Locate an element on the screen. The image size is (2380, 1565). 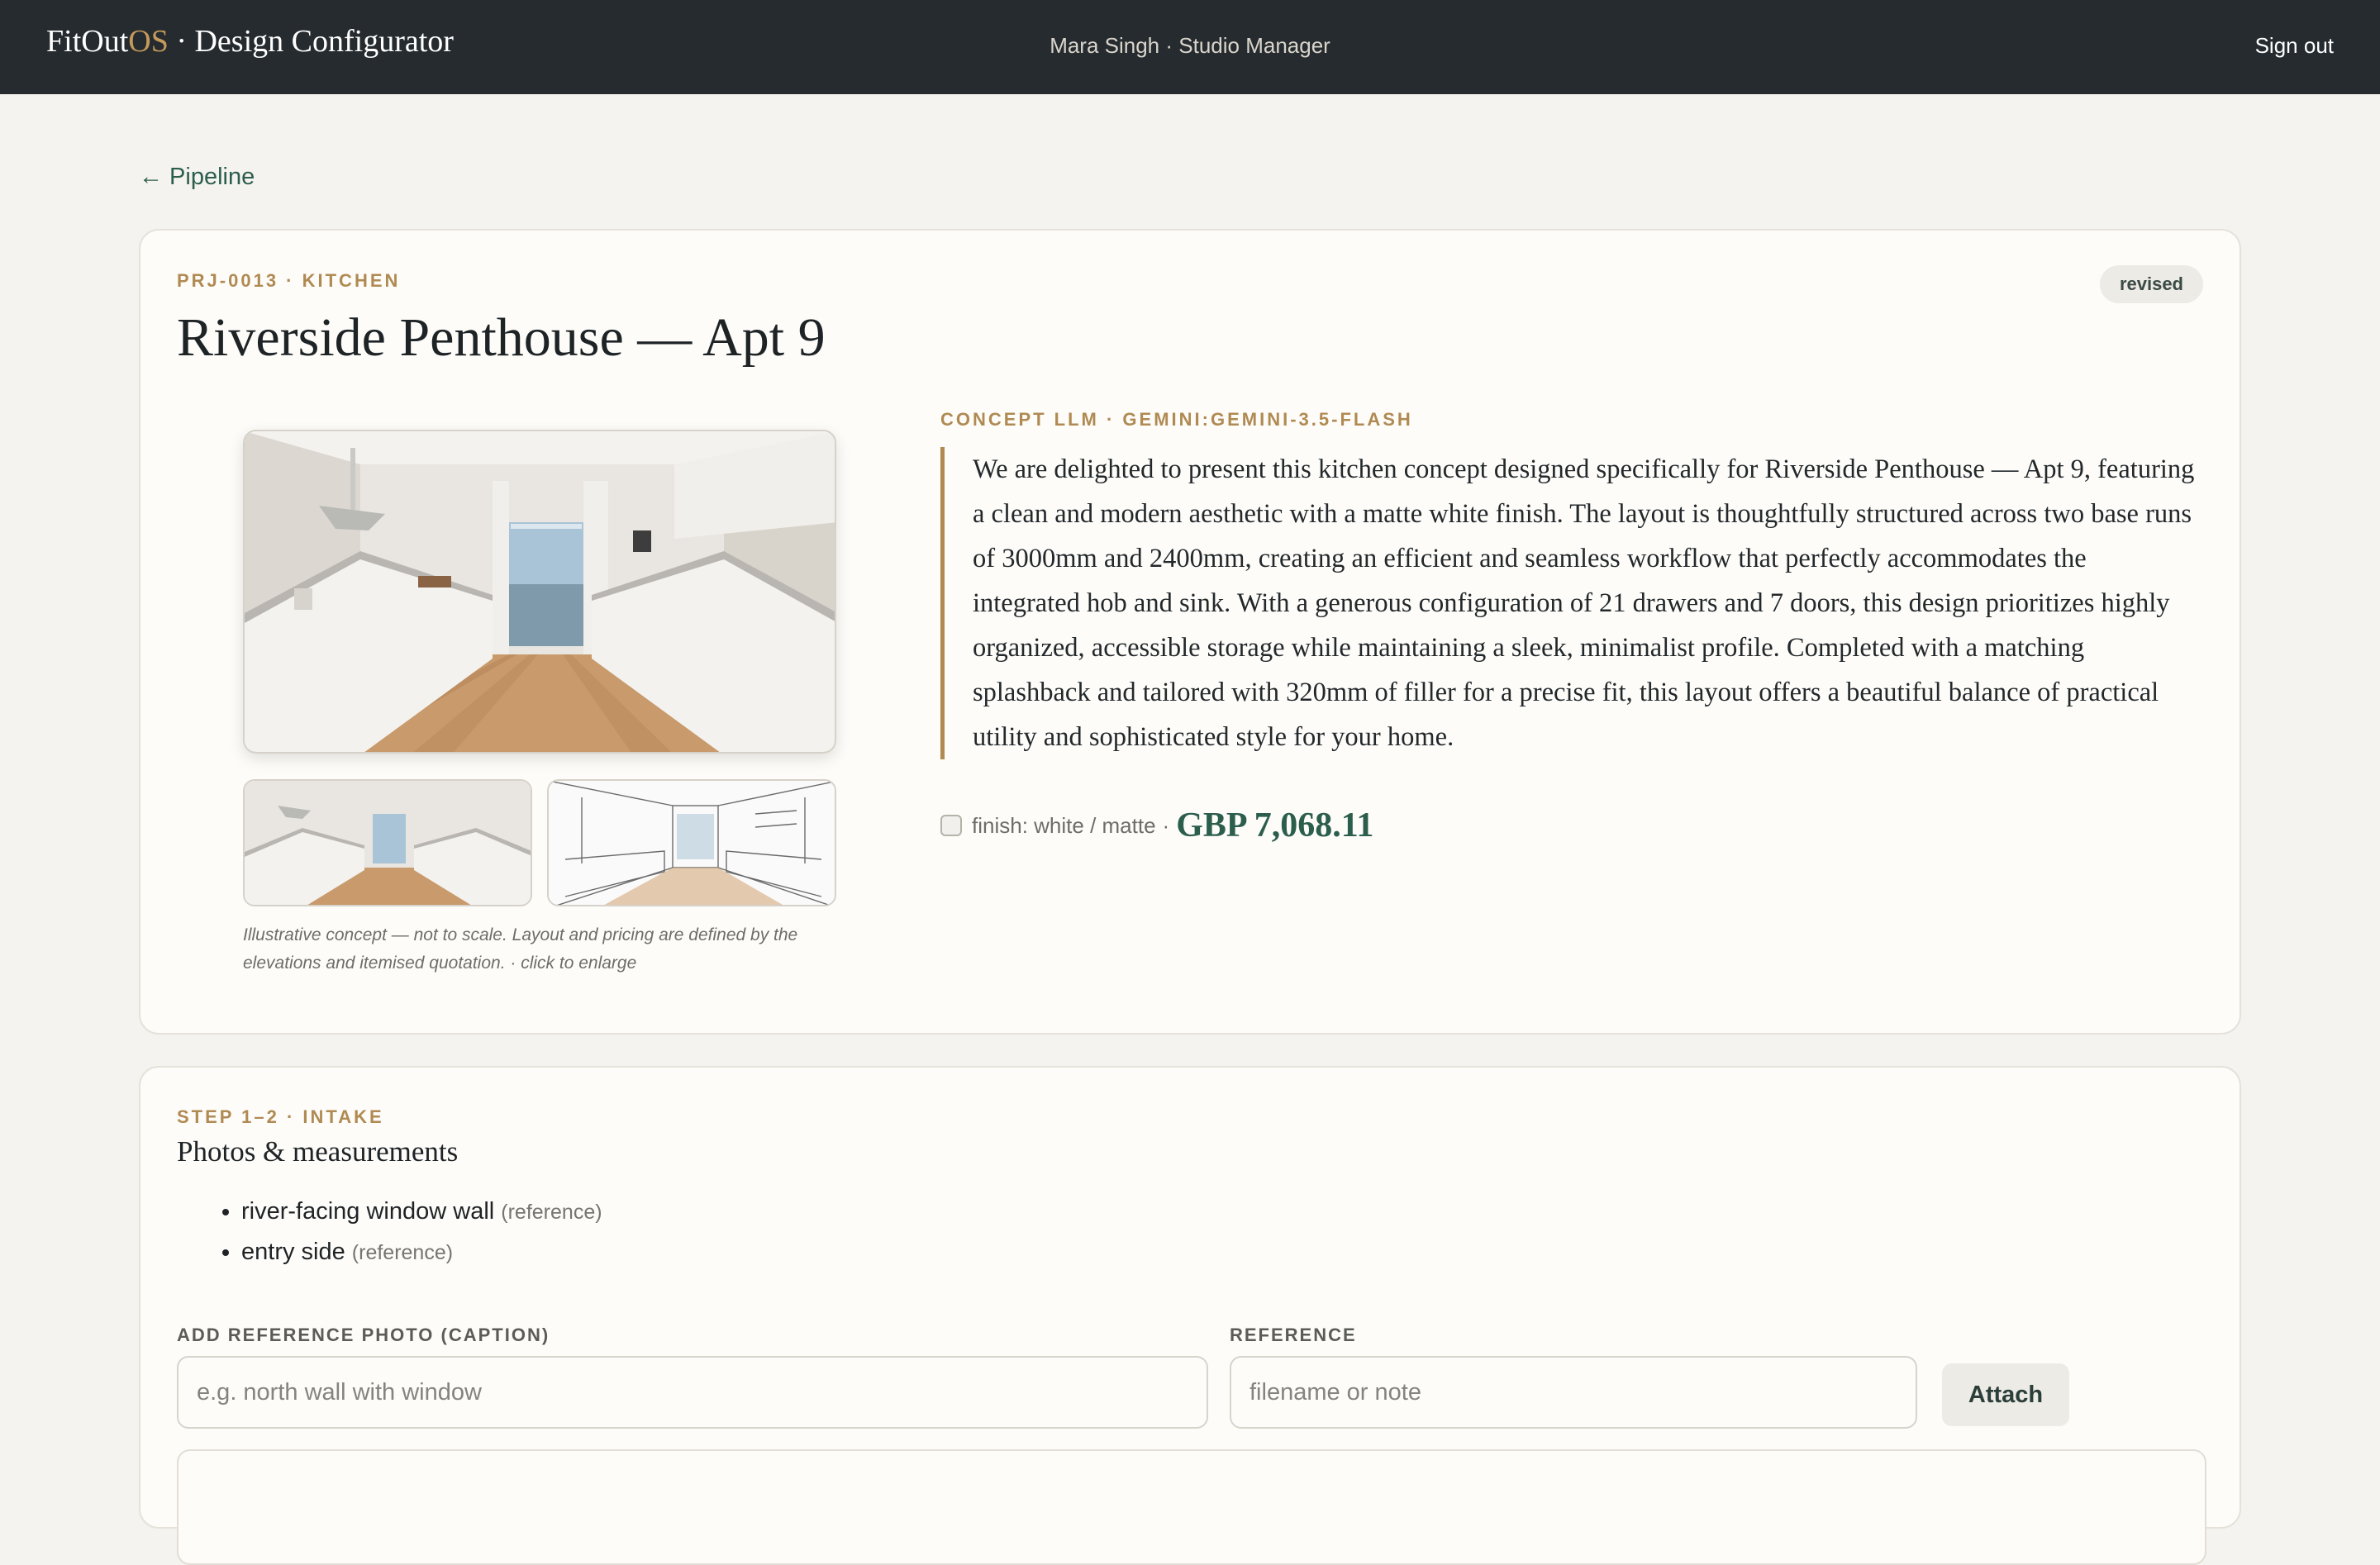
list-item: entry side (reference) is located at coordinates (421, 1252).